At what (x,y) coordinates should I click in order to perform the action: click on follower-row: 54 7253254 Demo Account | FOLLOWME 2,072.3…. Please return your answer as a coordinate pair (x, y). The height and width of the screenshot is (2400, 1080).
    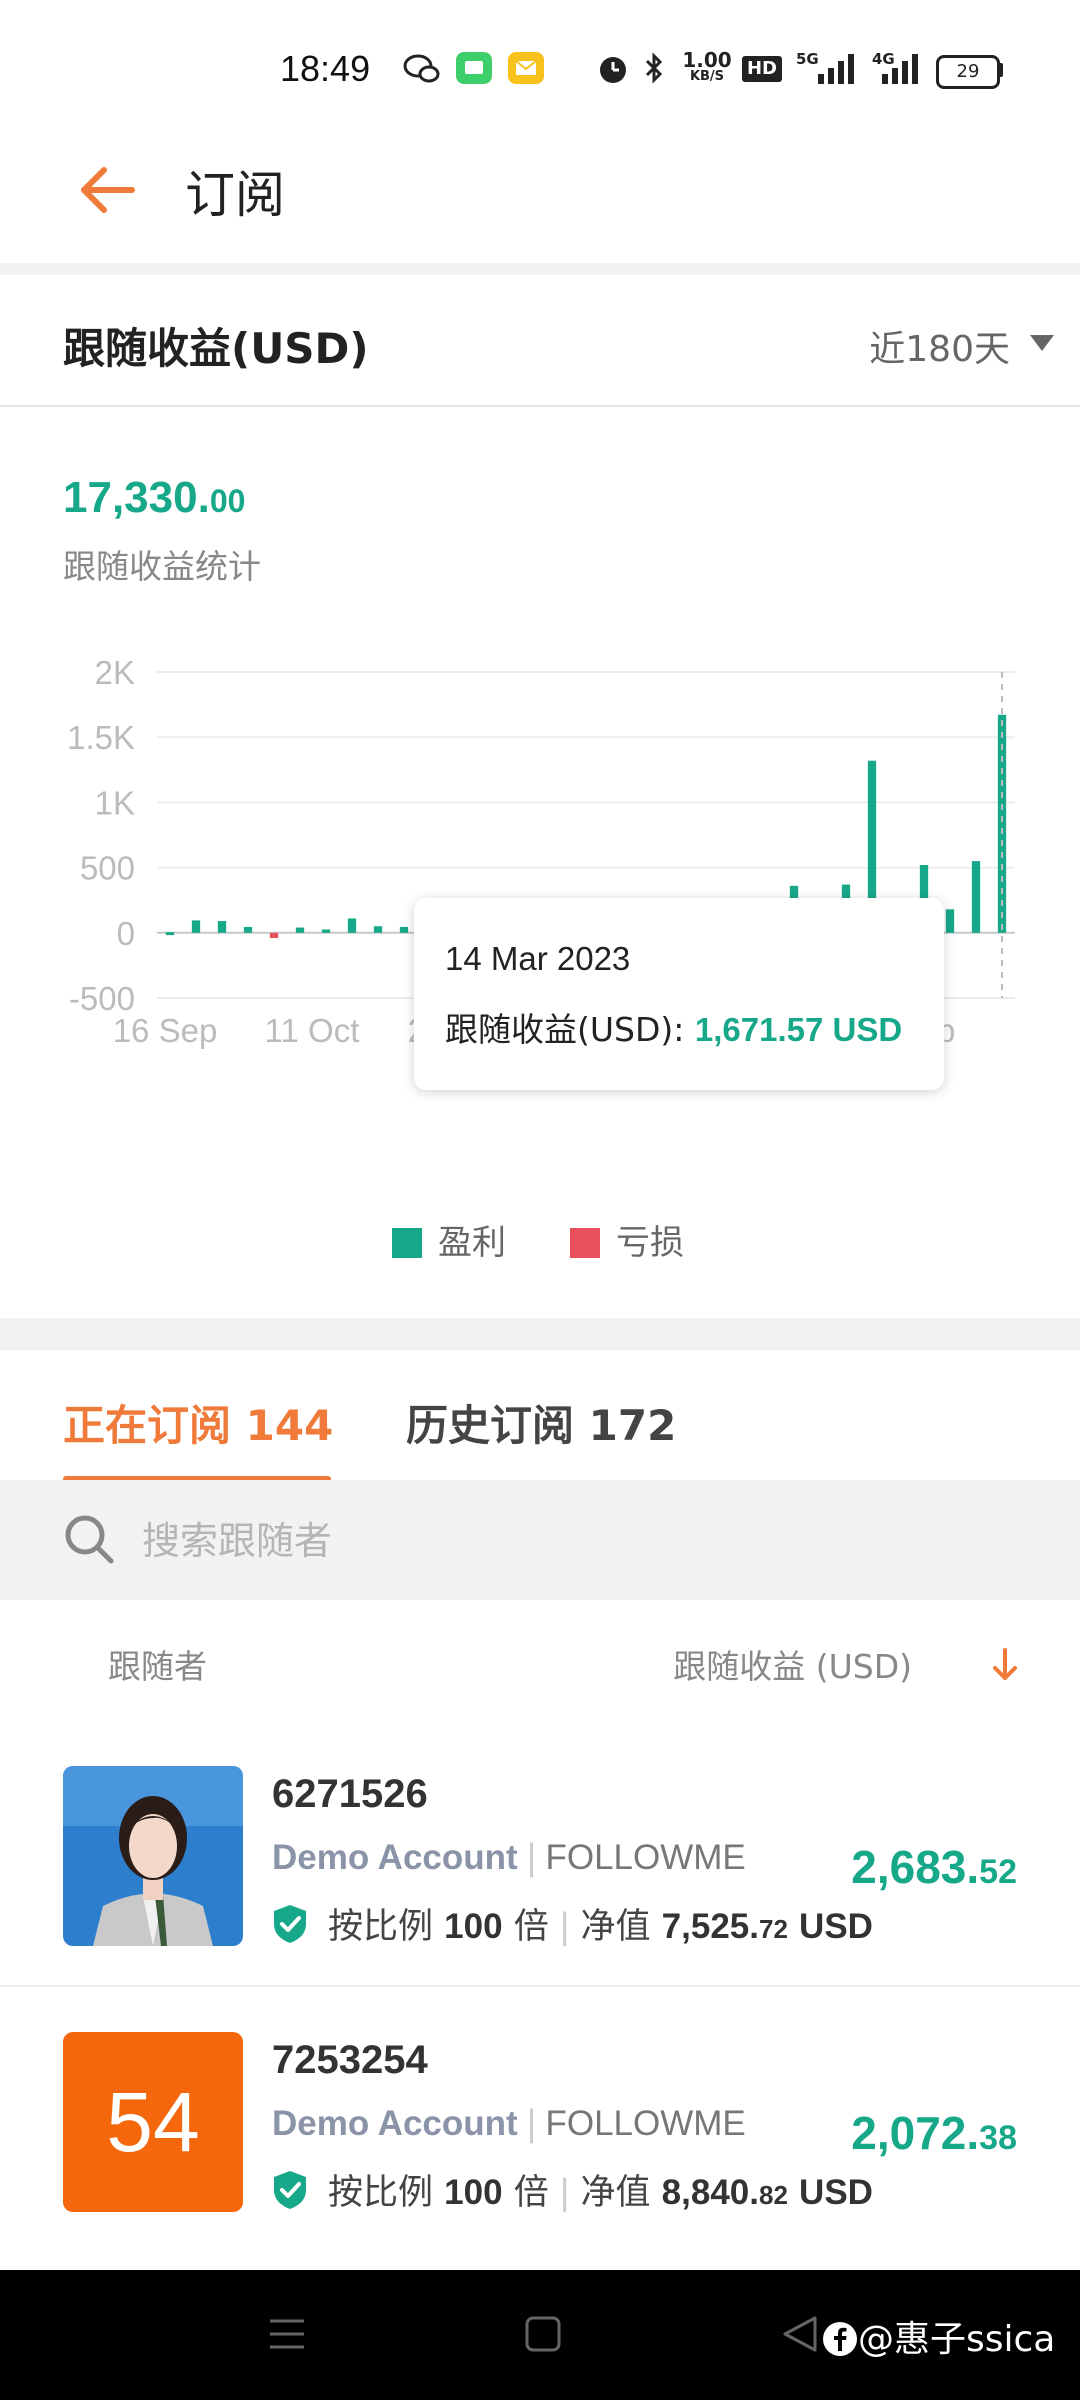
    Looking at the image, I should click on (540, 2118).